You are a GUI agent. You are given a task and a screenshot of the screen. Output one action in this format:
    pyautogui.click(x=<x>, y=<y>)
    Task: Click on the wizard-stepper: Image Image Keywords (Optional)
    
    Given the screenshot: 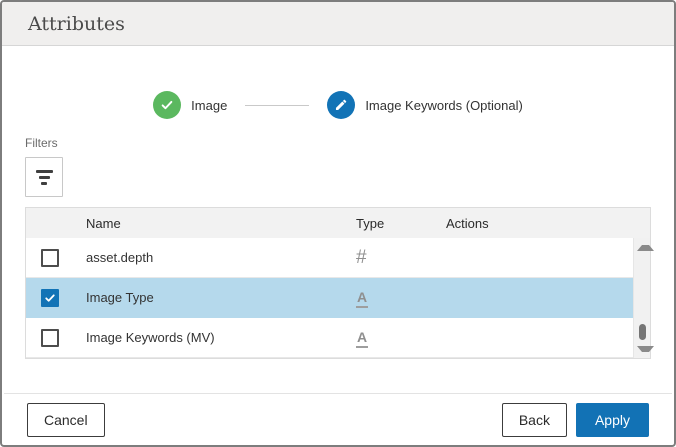 What is the action you would take?
    pyautogui.click(x=338, y=105)
    